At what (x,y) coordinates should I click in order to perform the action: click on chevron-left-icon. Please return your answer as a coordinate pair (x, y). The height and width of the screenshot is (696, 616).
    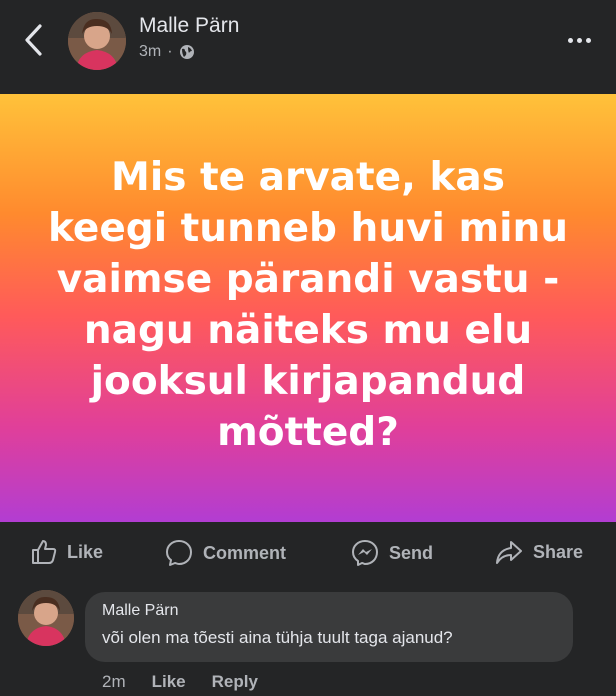
    Looking at the image, I should click on (33, 40).